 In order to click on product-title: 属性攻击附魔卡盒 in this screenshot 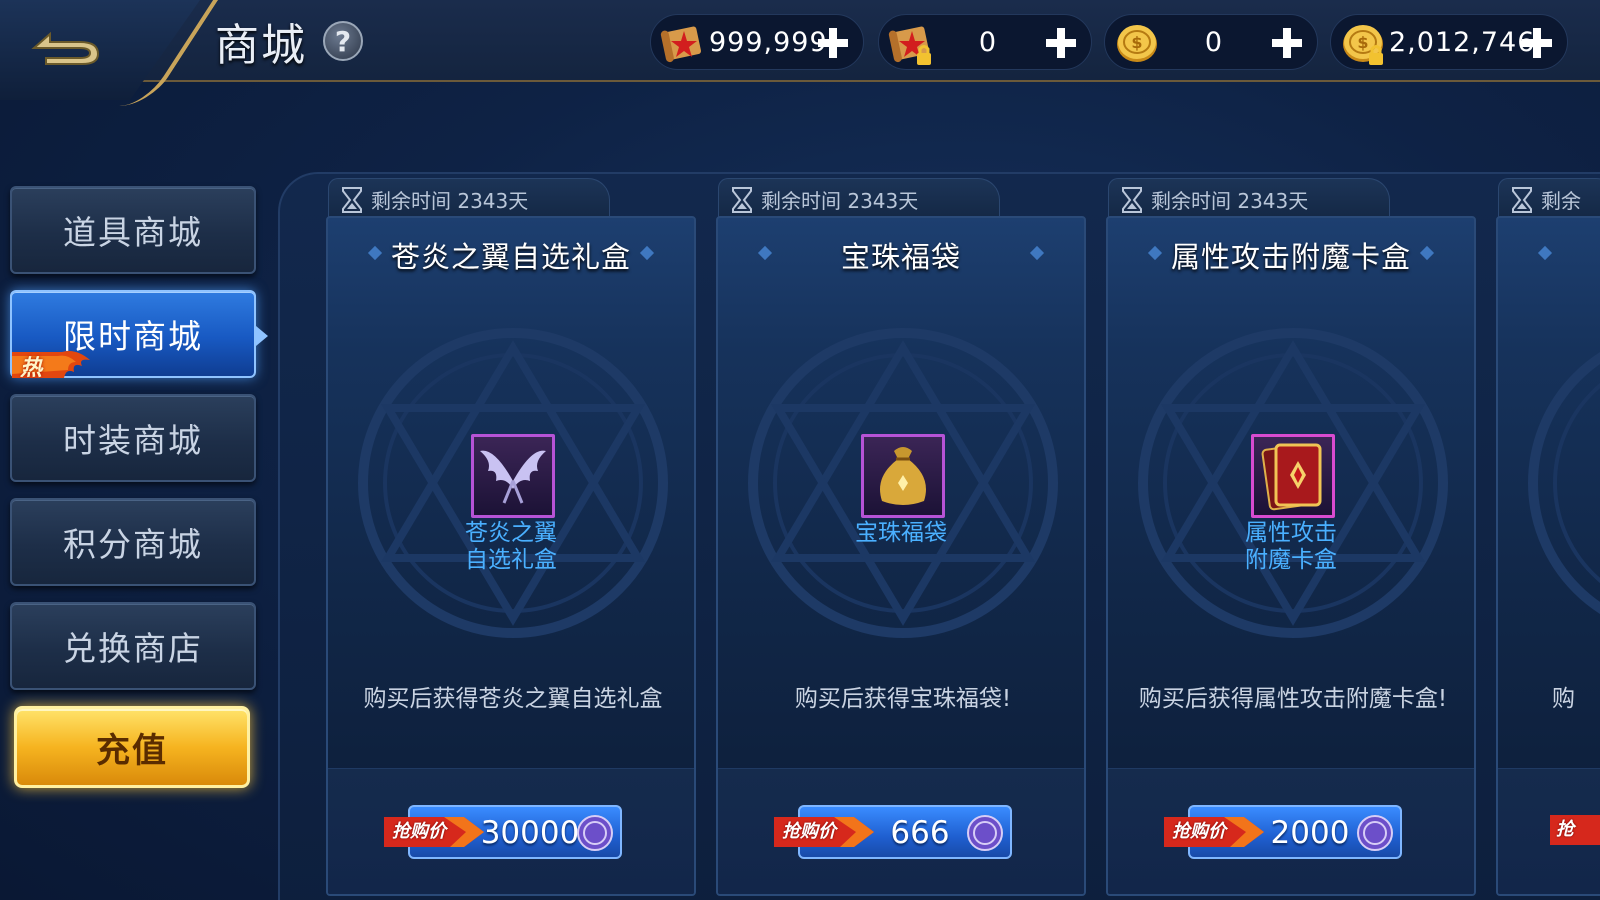, I will do `click(1290, 257)`.